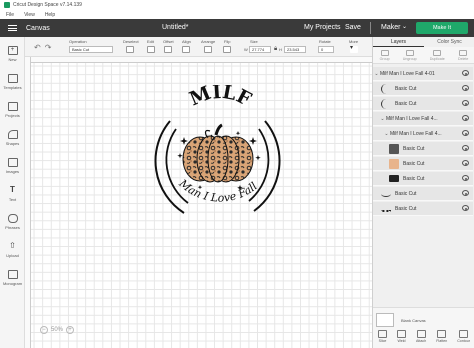 The height and width of the screenshot is (348, 474). I want to click on sidebar-item-text: T Text, so click(12, 194).